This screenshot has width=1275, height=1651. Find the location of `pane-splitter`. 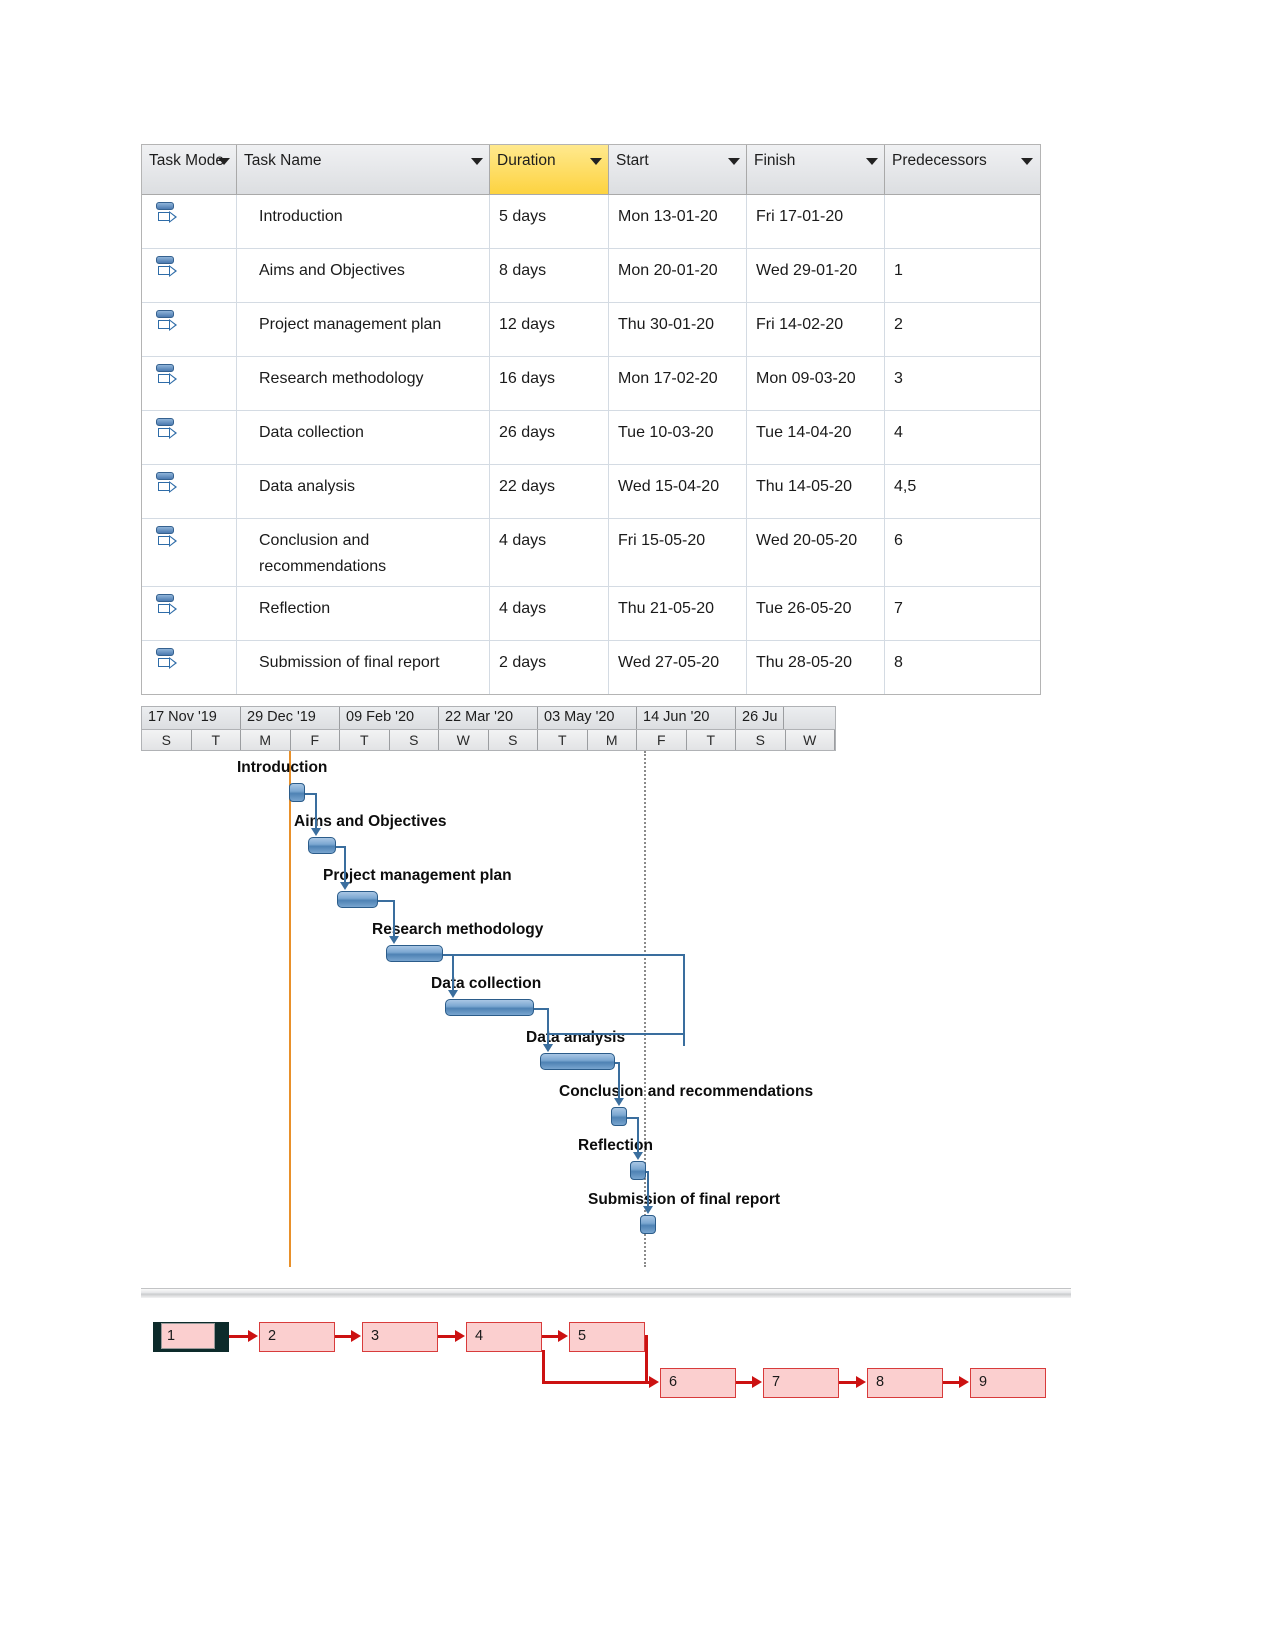

pane-splitter is located at coordinates (606, 1293).